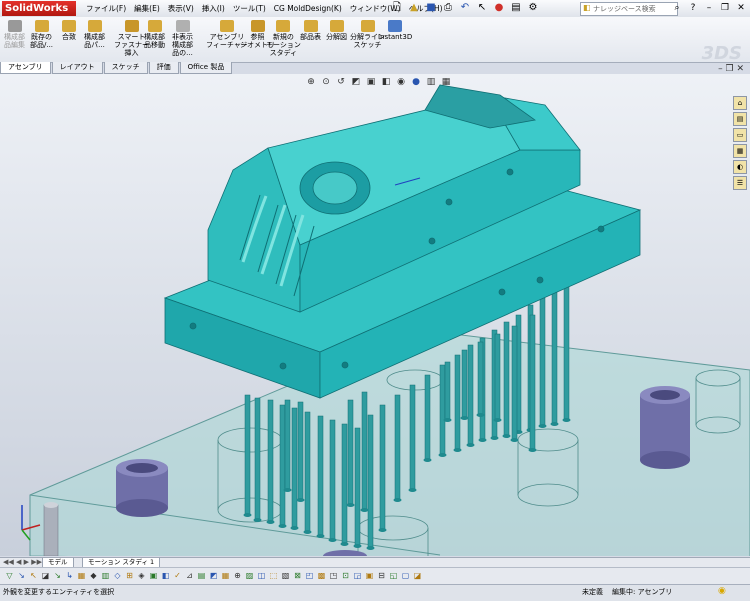 This screenshot has width=750, height=601. What do you see at coordinates (356, 82) in the screenshot?
I see `section-view-icon: ◩` at bounding box center [356, 82].